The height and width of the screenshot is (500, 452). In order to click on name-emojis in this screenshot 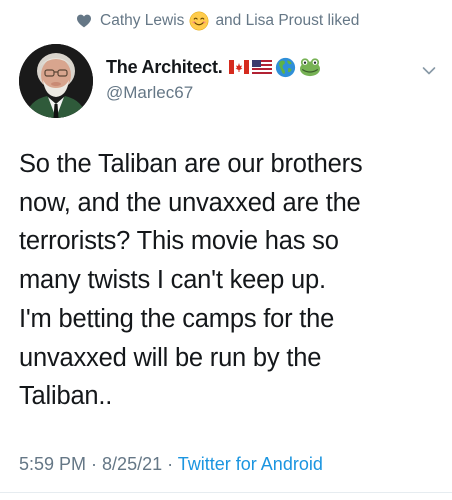, I will do `click(274, 67)`.